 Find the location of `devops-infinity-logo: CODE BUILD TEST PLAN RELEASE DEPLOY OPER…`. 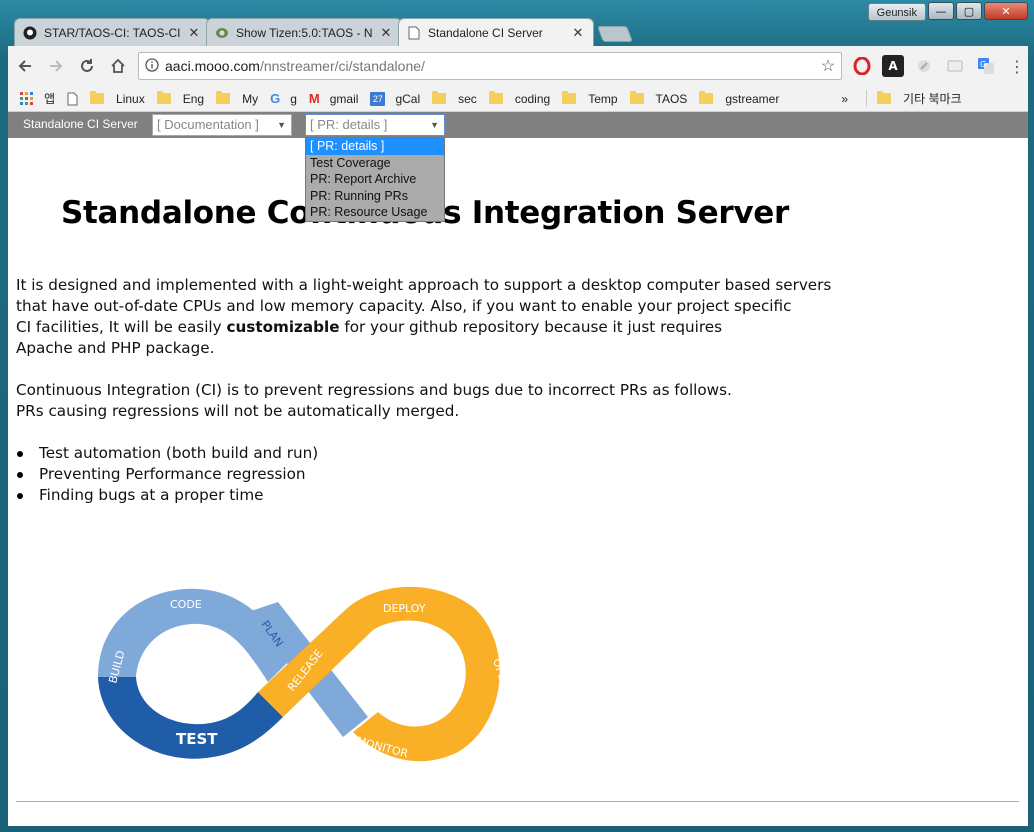

devops-infinity-logo: CODE BUILD TEST PLAN RELEASE DEPLOY OPER… is located at coordinates (303, 674).